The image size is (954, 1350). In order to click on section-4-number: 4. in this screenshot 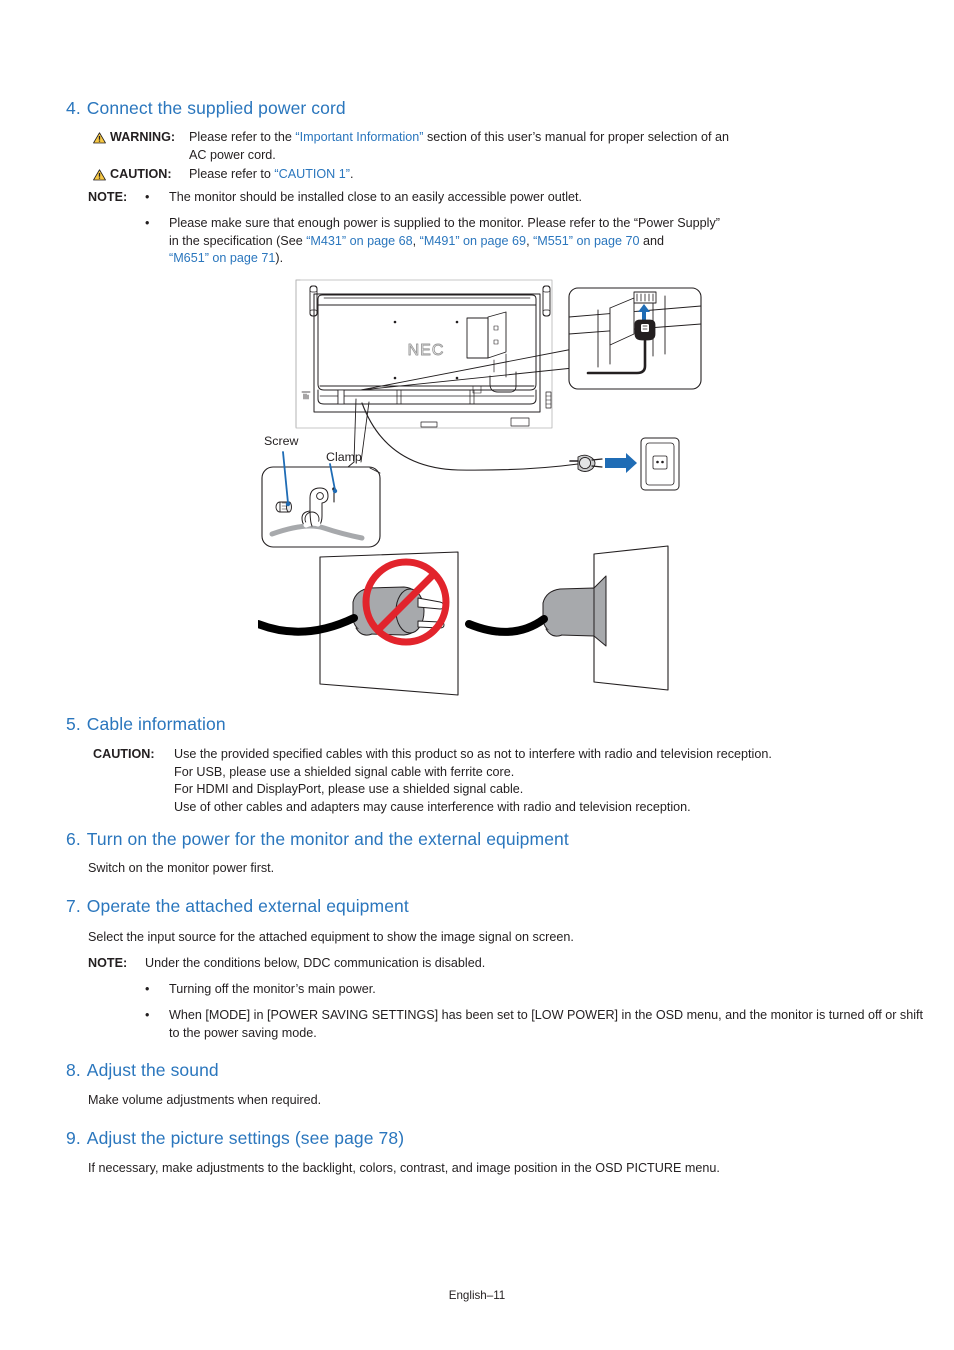, I will do `click(73, 108)`.